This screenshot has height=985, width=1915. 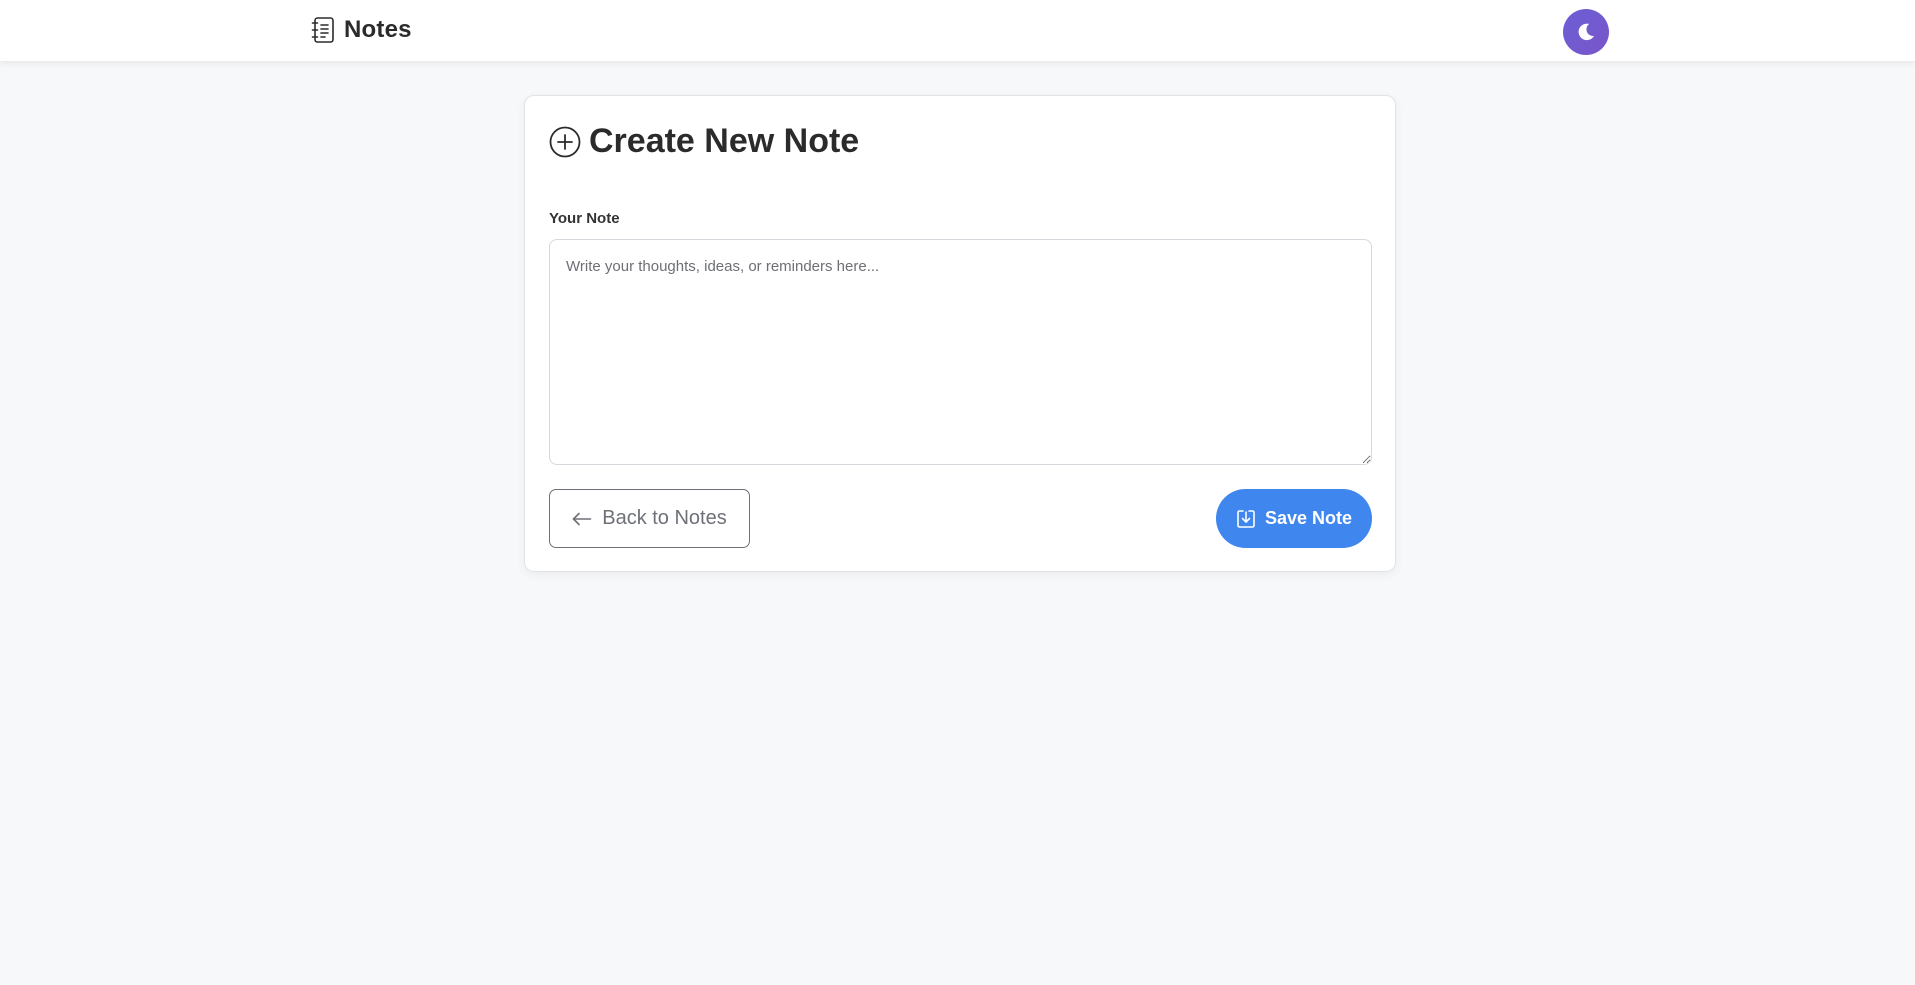 I want to click on theme-toggle-button, so click(x=1586, y=32).